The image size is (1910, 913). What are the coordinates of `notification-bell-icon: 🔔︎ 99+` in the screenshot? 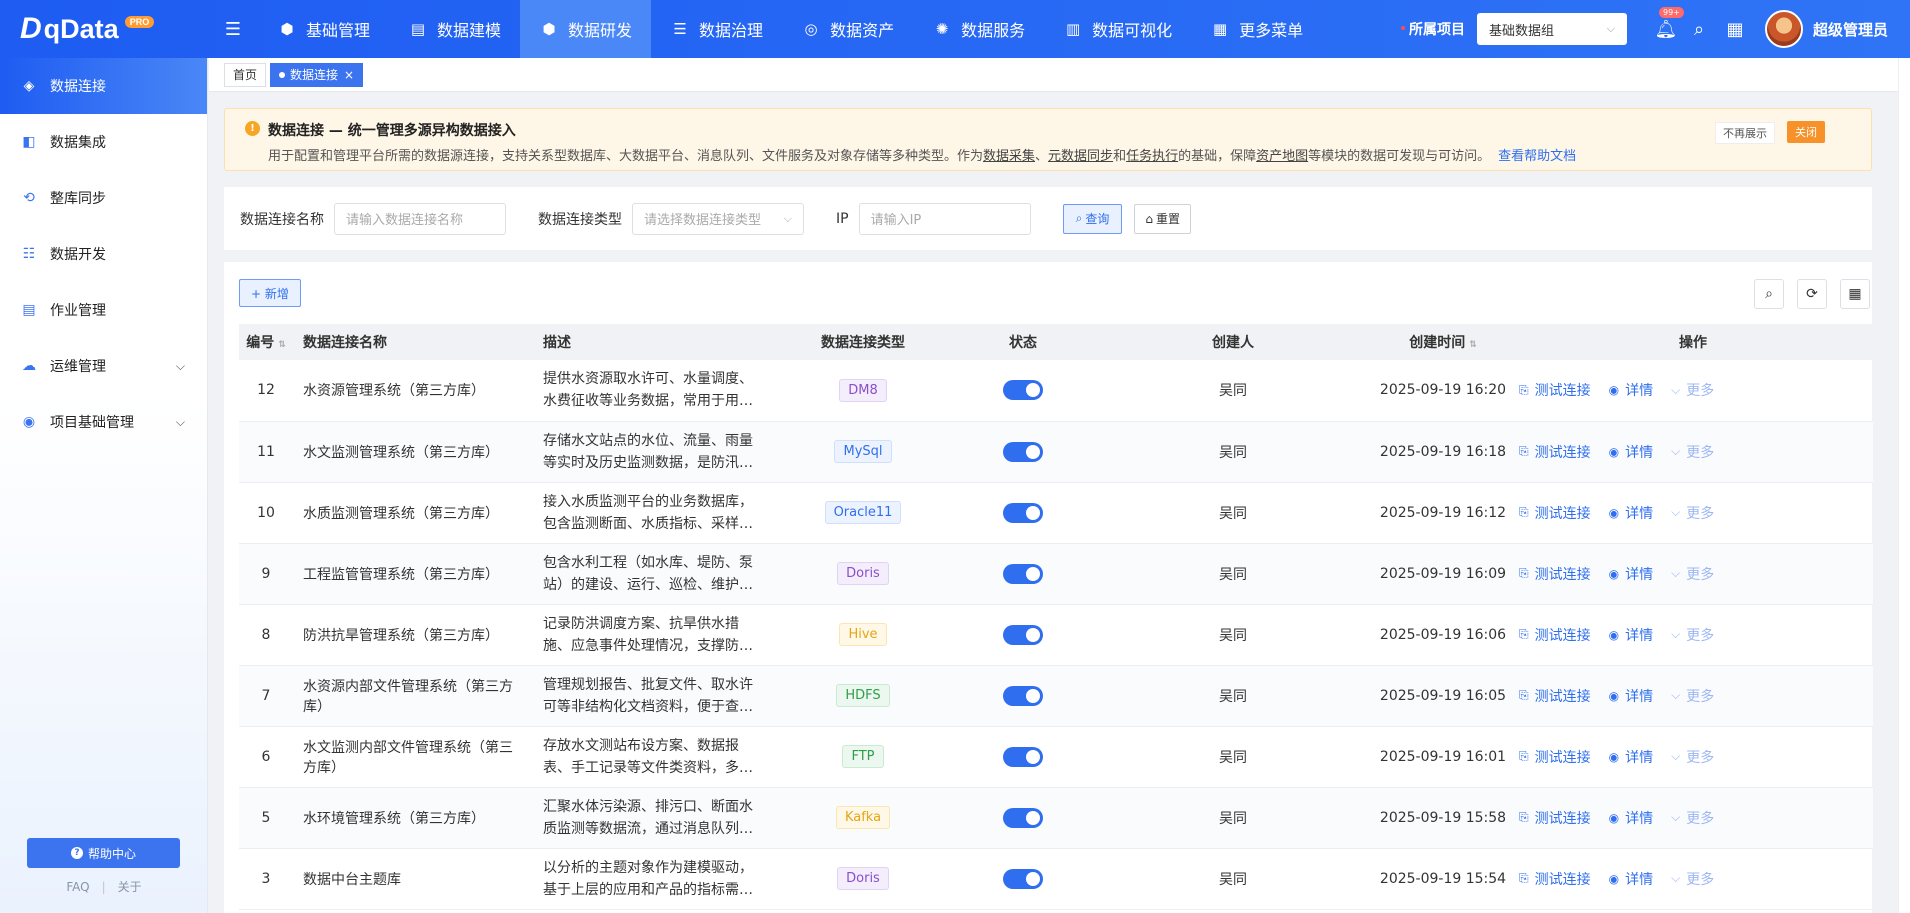 It's located at (1667, 23).